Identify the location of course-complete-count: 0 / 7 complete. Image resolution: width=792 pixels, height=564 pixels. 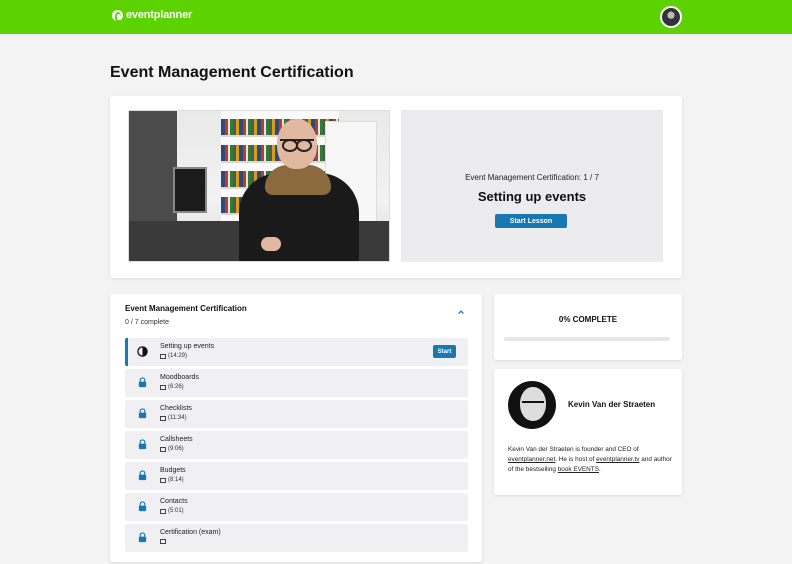
(147, 322).